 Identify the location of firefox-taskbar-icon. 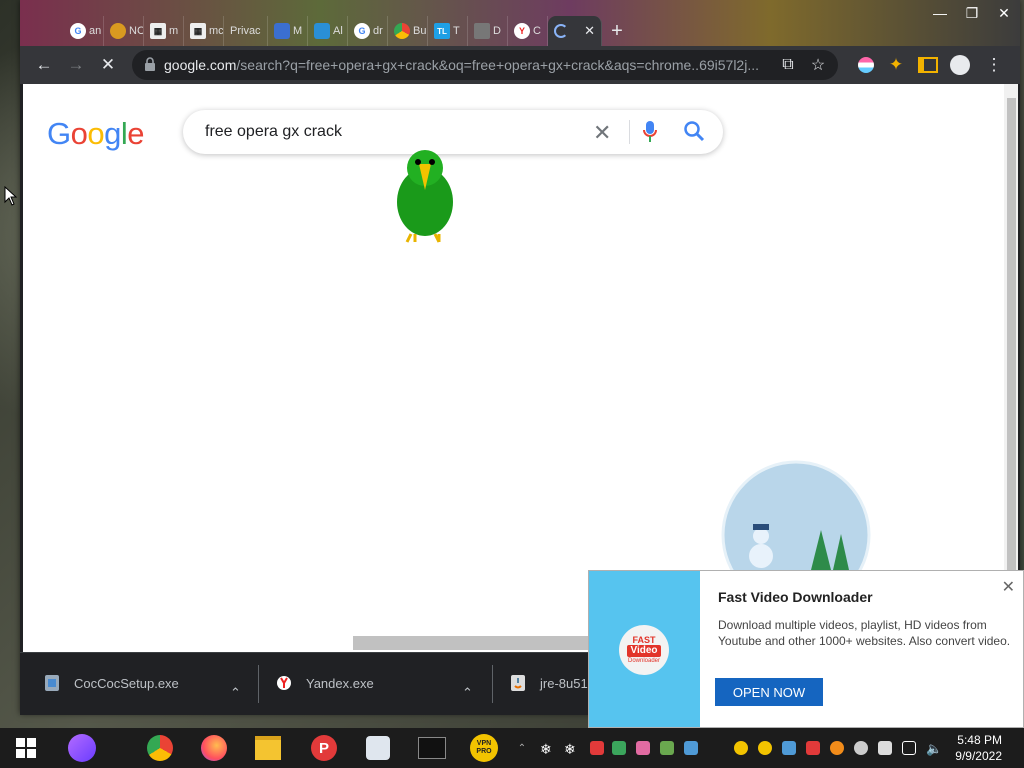
(214, 748).